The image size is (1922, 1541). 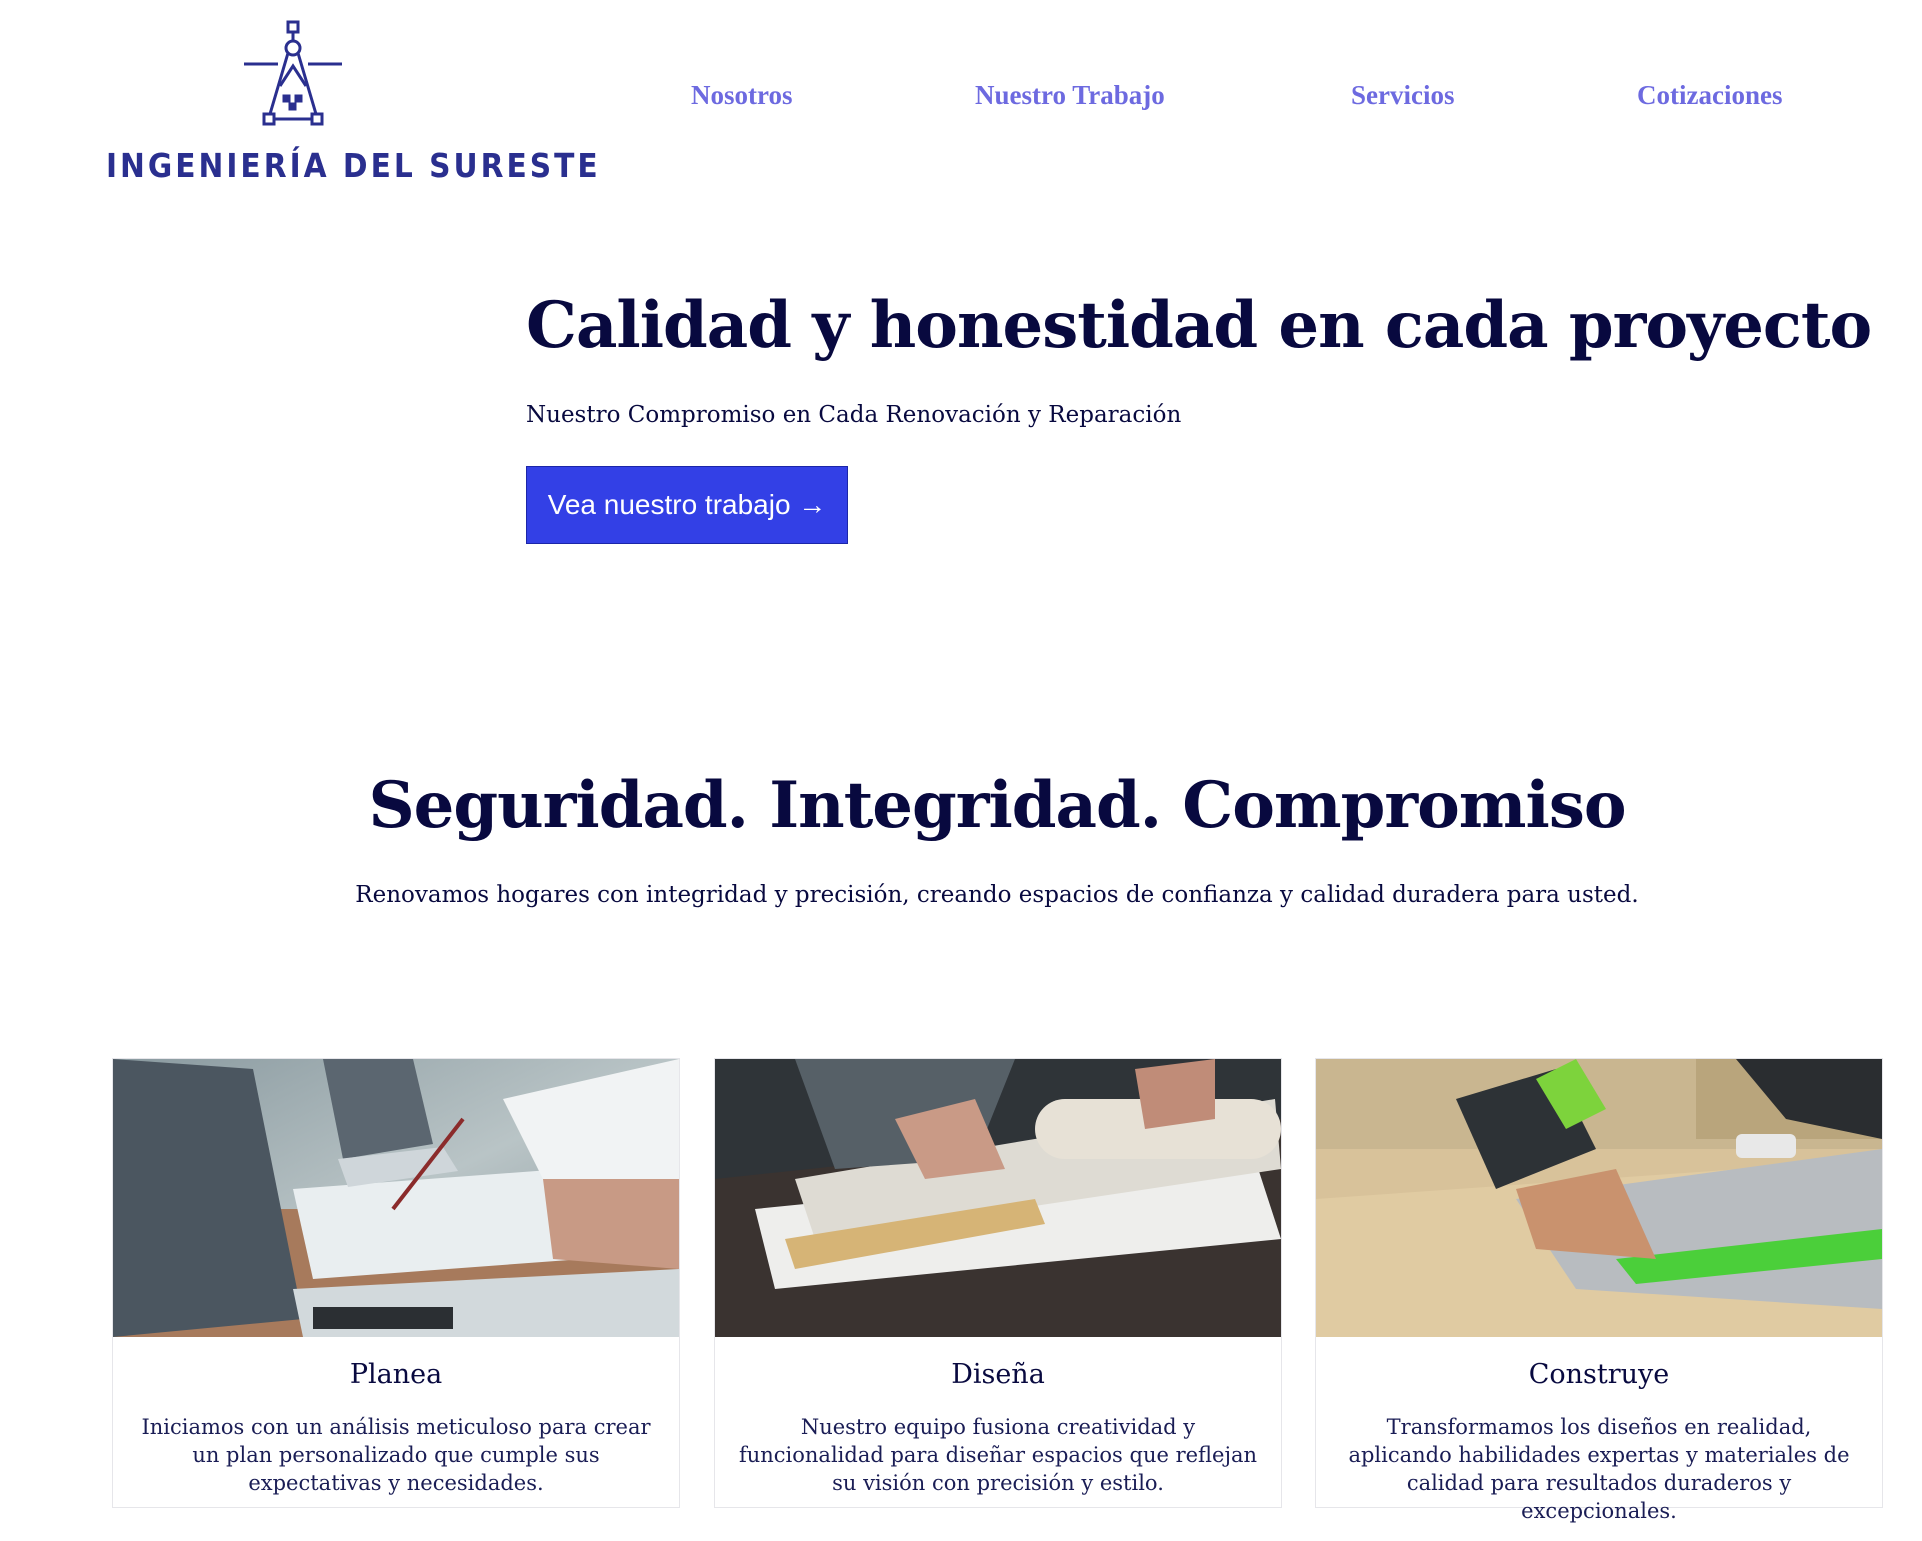 What do you see at coordinates (742, 95) in the screenshot?
I see `nav-link-nosotros: Nosotros` at bounding box center [742, 95].